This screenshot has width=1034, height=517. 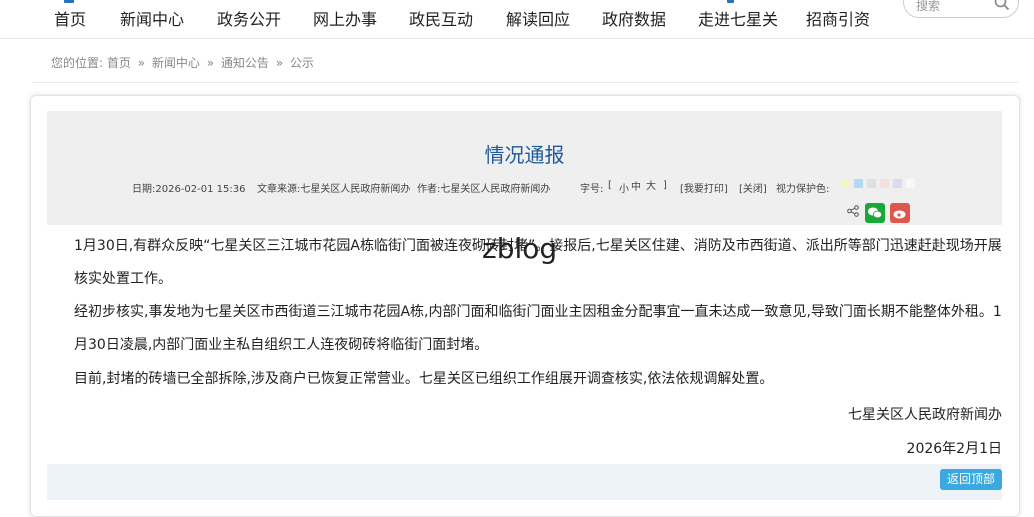 What do you see at coordinates (70, 18) in the screenshot?
I see `nav-item-home: 首页` at bounding box center [70, 18].